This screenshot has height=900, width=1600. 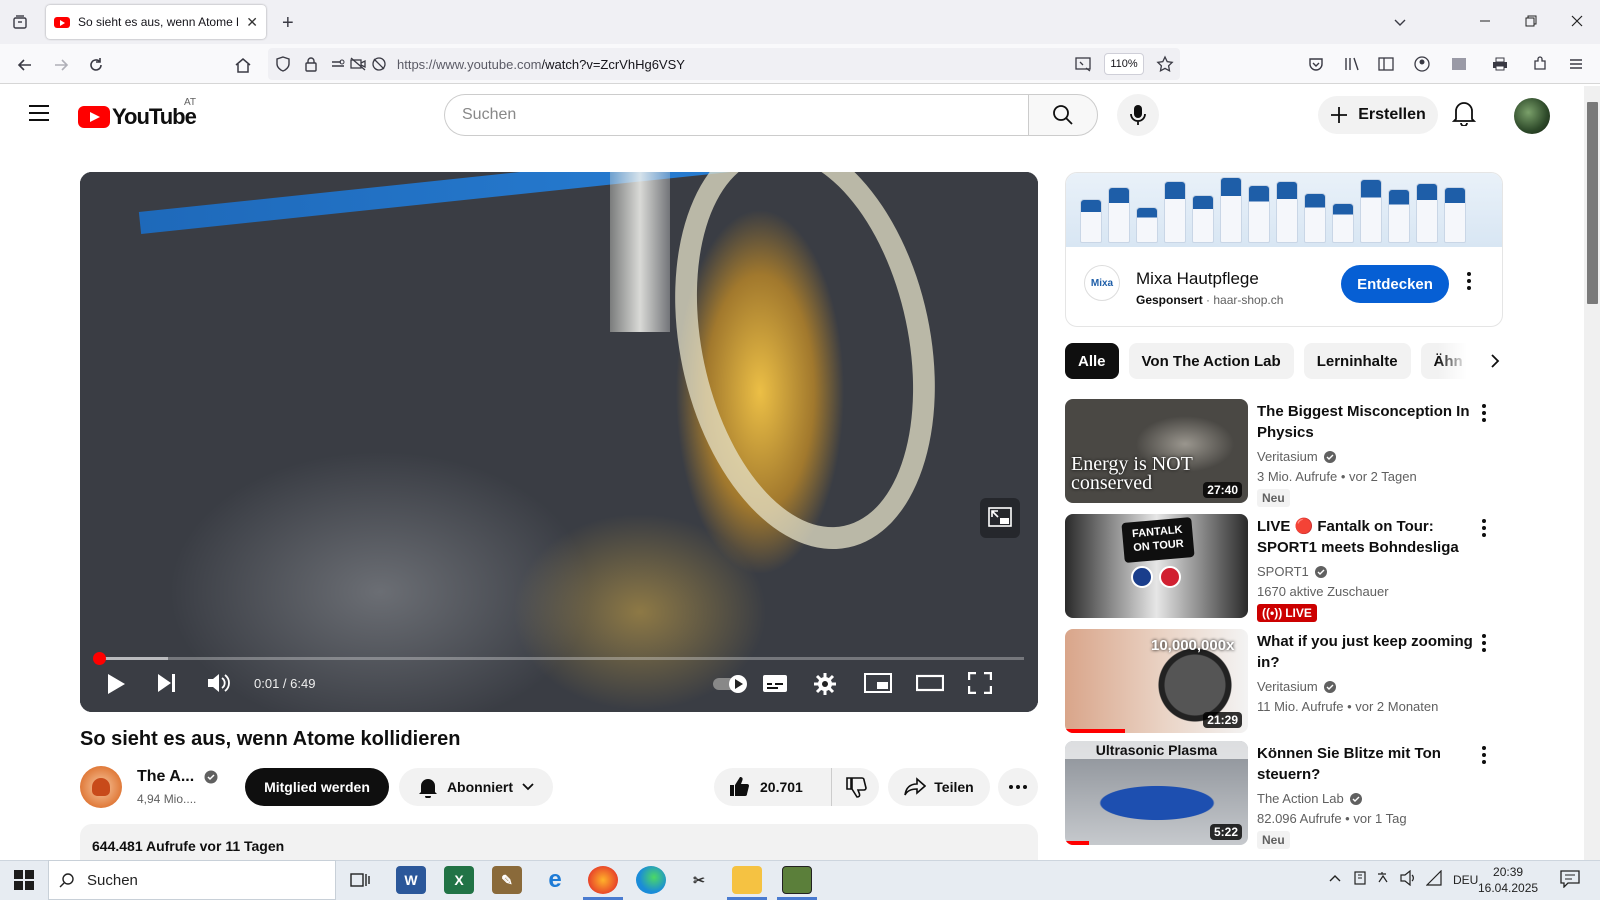 I want to click on volume-icon, so click(x=219, y=683).